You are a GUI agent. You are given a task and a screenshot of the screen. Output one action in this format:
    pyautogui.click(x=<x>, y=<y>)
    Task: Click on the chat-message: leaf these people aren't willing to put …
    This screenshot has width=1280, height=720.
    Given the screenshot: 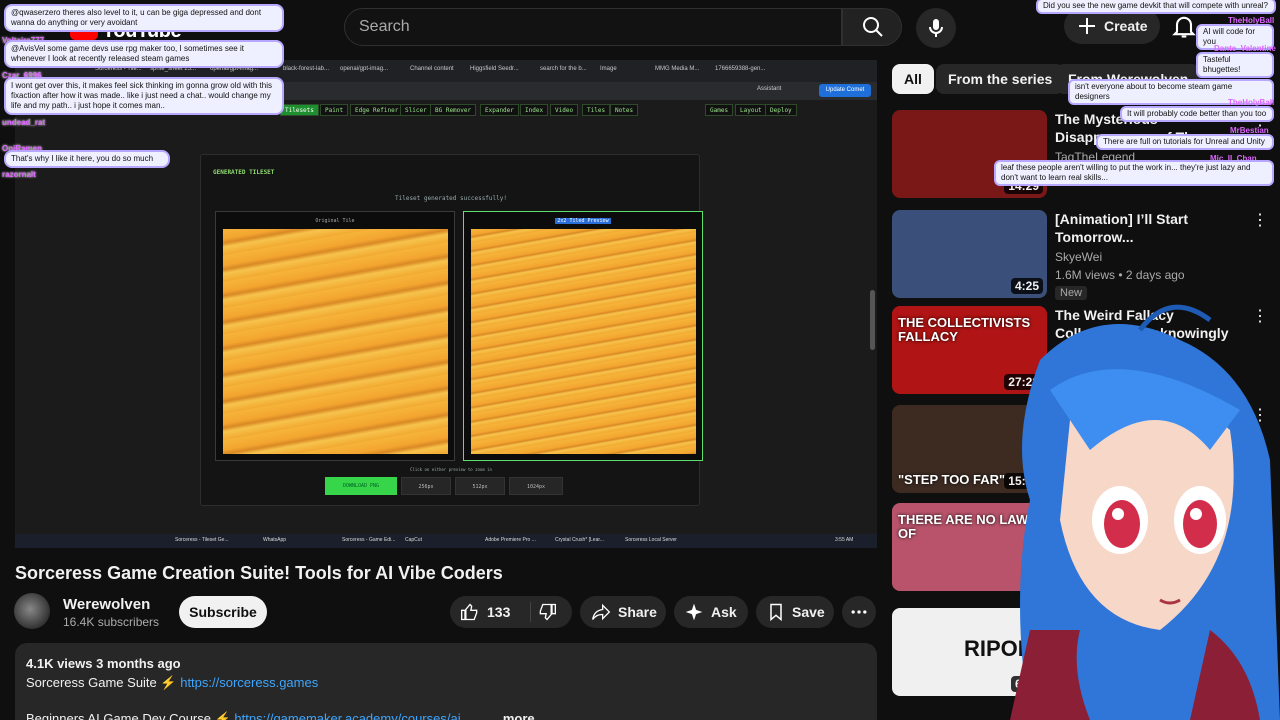 What is the action you would take?
    pyautogui.click(x=1134, y=173)
    